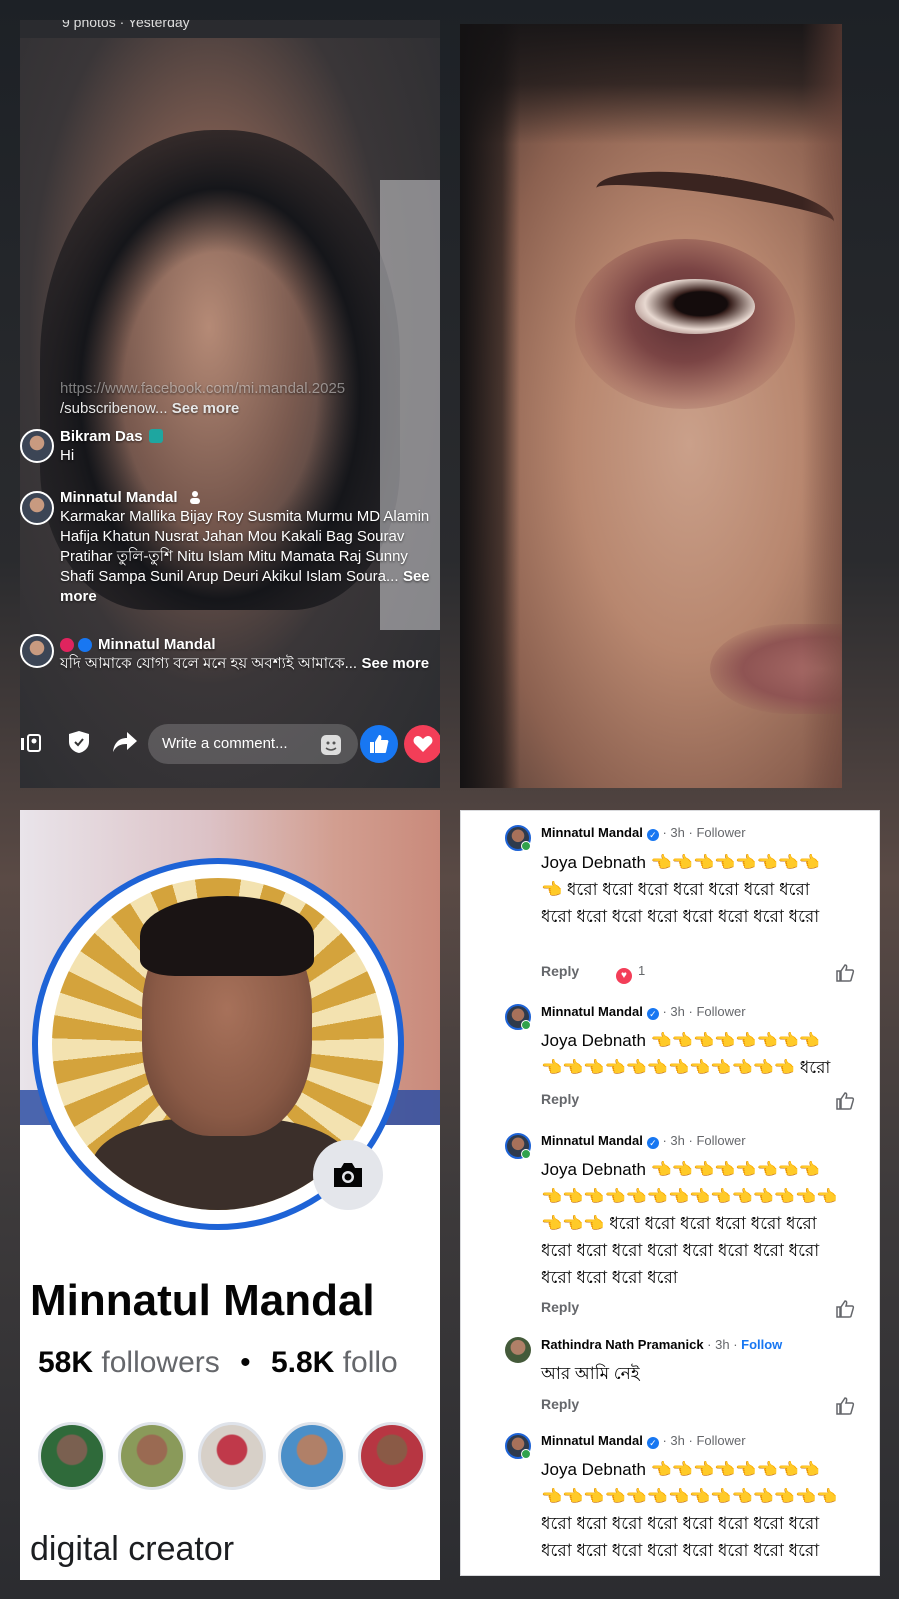 The height and width of the screenshot is (1599, 899). Describe the element at coordinates (686, 1054) in the screenshot. I see `comment-text: Joya Debnath 👈👈👈👈👈👈👈👈👈👈👈👈👈👈👈👈👈👈👈👈 ধরো` at that location.